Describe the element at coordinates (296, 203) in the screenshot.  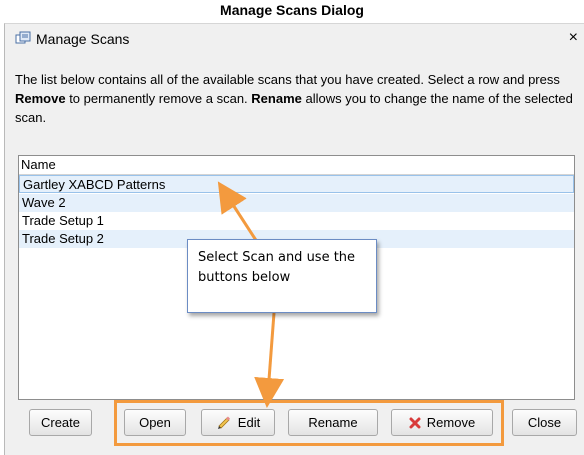
I see `list-row: Wave 2` at that location.